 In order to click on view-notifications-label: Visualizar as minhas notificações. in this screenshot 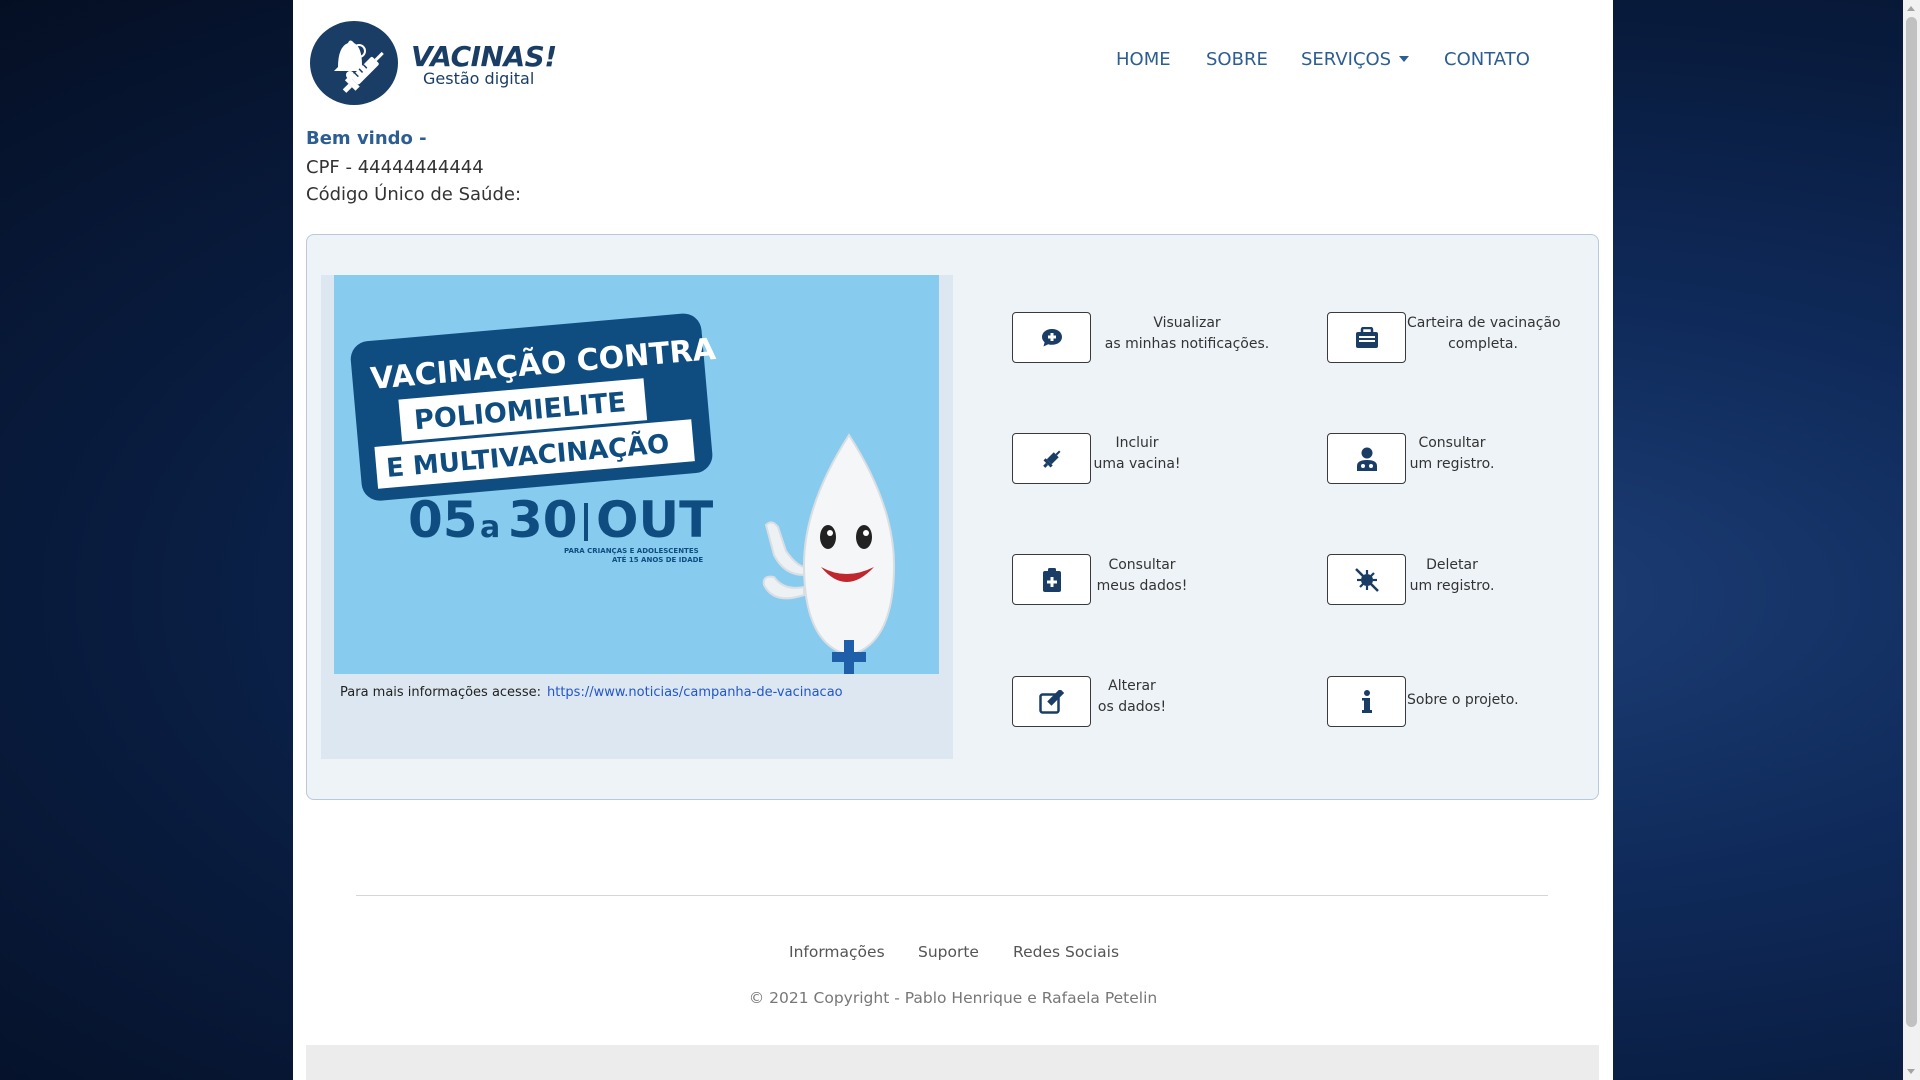, I will do `click(1187, 334)`.